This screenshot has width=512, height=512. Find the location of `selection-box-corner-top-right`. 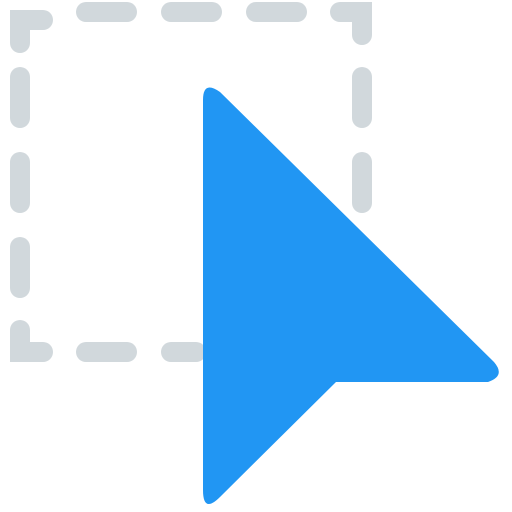

selection-box-corner-top-right is located at coordinates (351, 23).